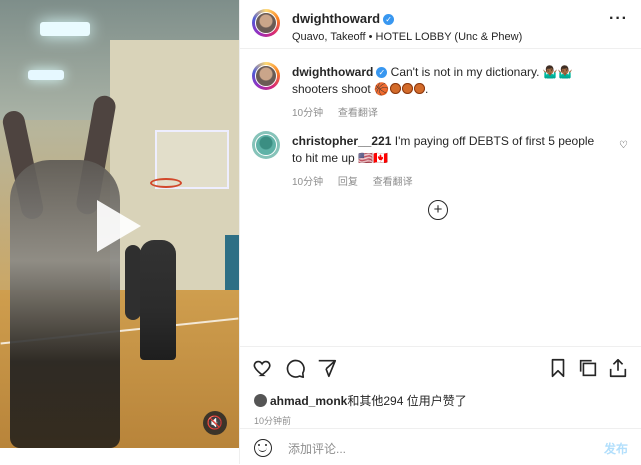 The width and height of the screenshot is (641, 465). What do you see at coordinates (215, 423) in the screenshot?
I see `mute-icon: 🔇` at bounding box center [215, 423].